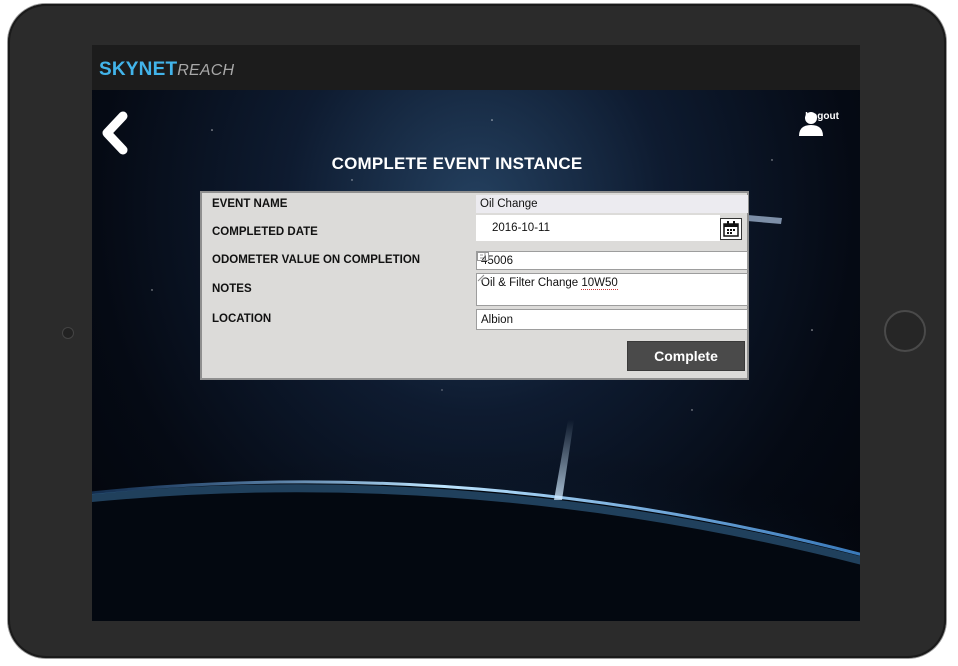  What do you see at coordinates (232, 289) in the screenshot?
I see `notes-label: NOTES` at bounding box center [232, 289].